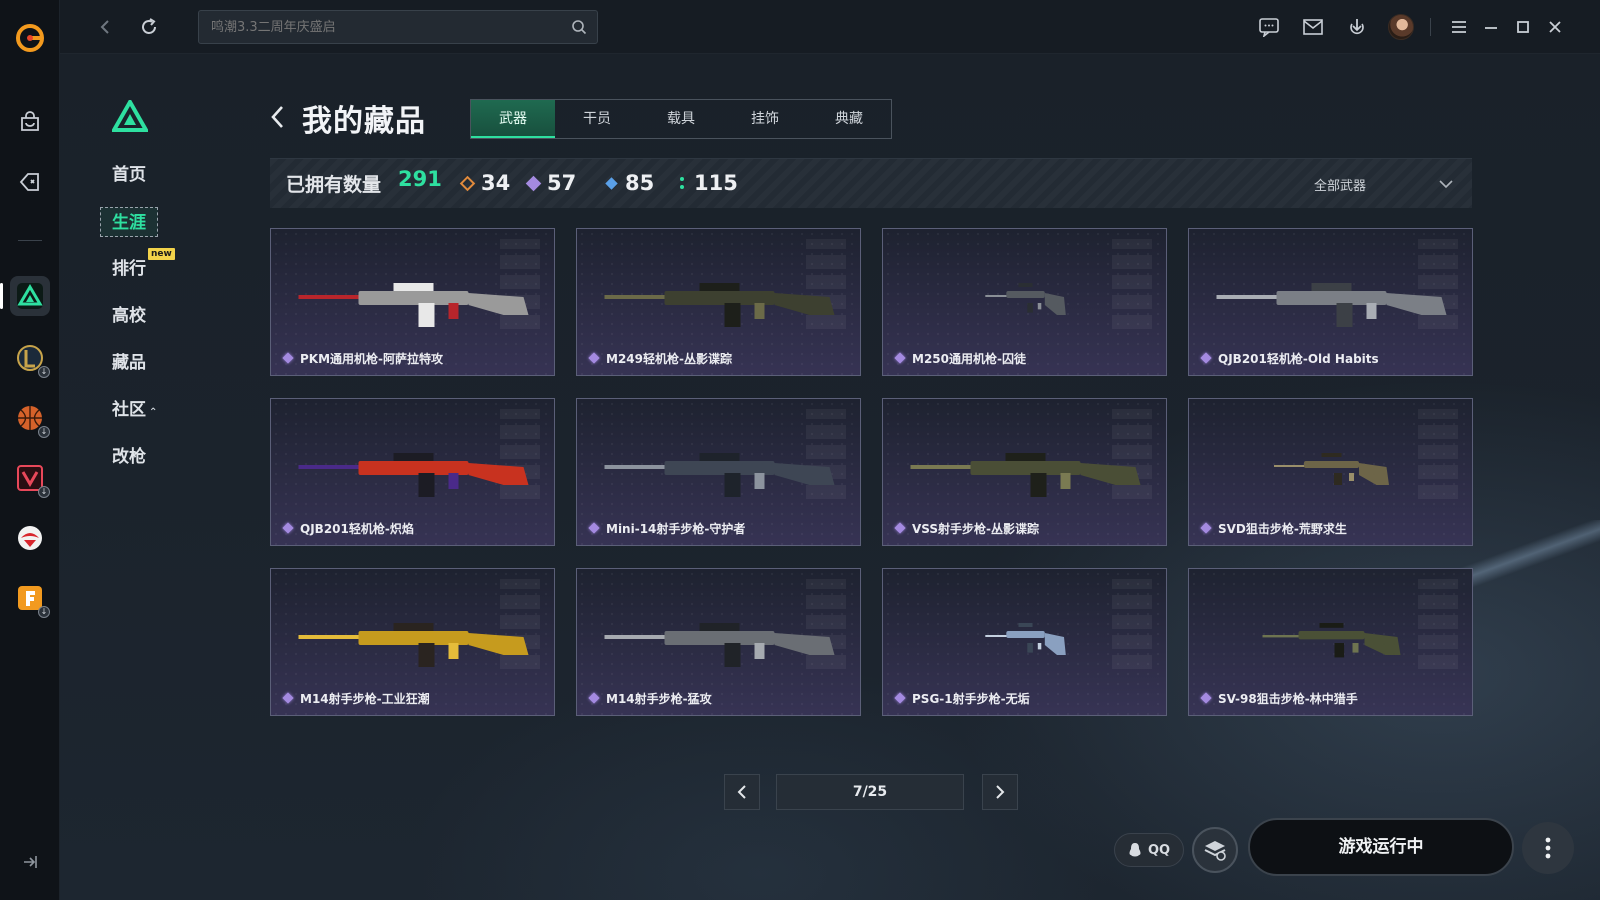 The width and height of the screenshot is (1600, 900). What do you see at coordinates (129, 410) in the screenshot?
I see `nav-label: 社区` at bounding box center [129, 410].